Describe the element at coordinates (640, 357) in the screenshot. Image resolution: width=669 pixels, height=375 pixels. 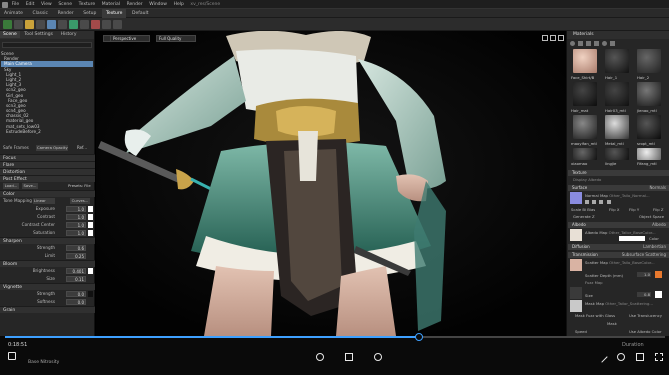
I see `pip-icon` at that location.